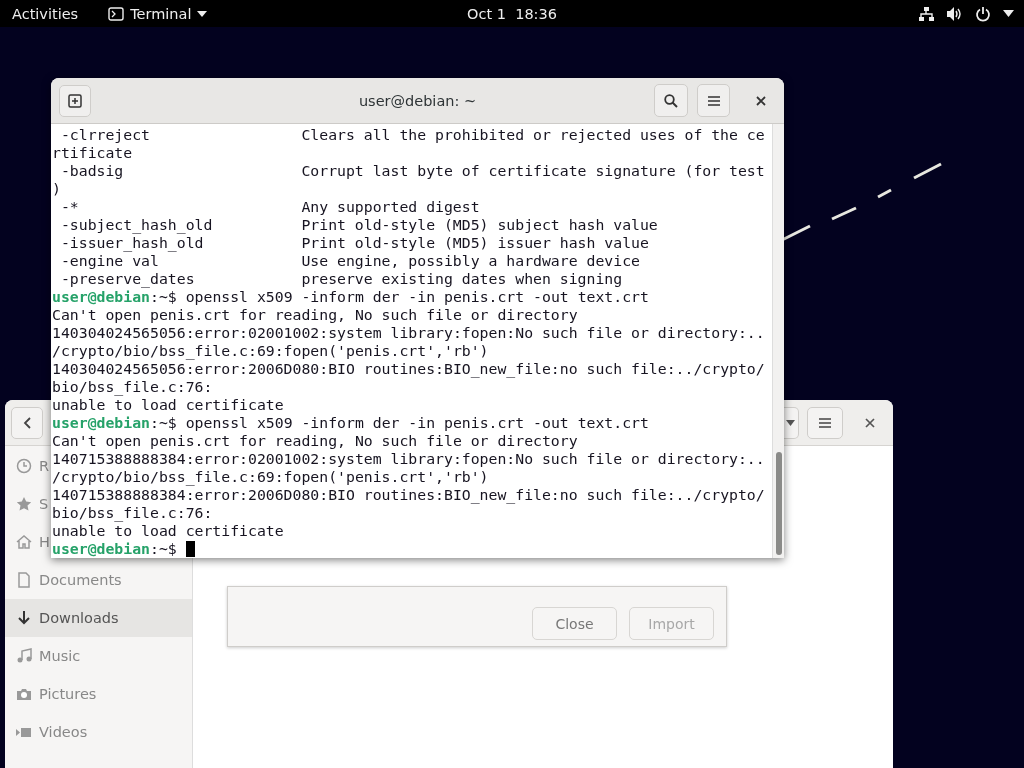 This screenshot has width=1024, height=768. I want to click on output-line: rtificate, so click(92, 152).